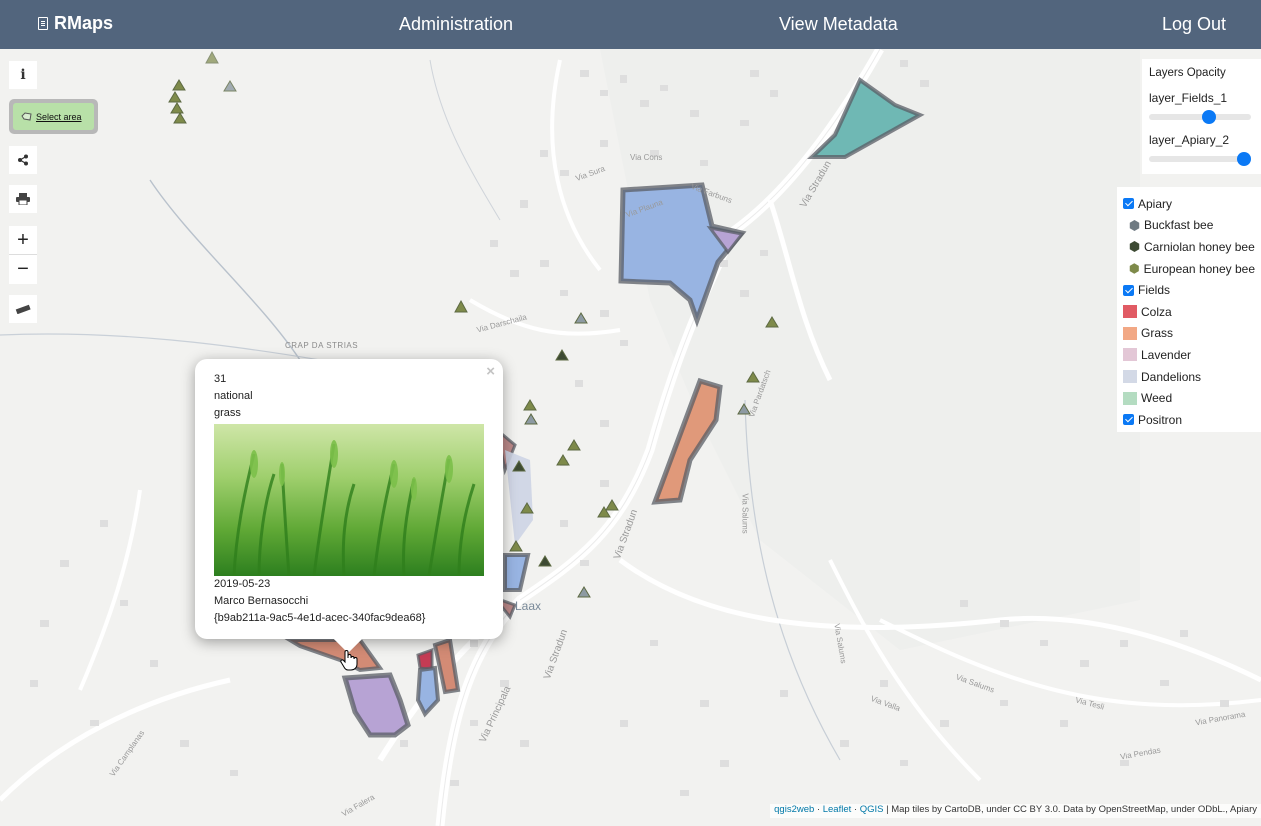  What do you see at coordinates (43, 23) in the screenshot?
I see `document-icon` at bounding box center [43, 23].